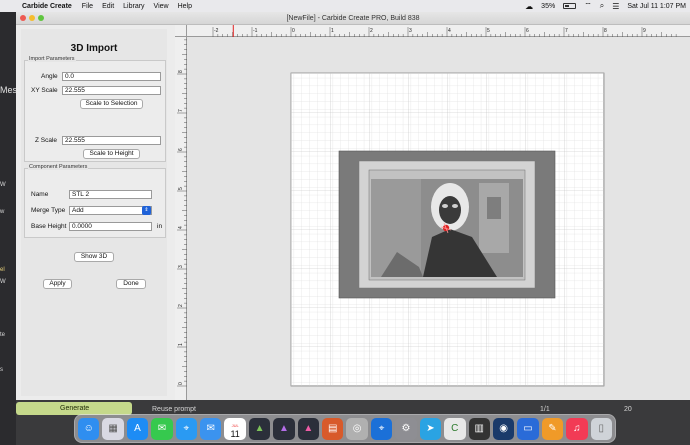 The height and width of the screenshot is (445, 690). Describe the element at coordinates (605, 6) in the screenshot. I see `menubar-status: ☁ 35% ⌔ ⌕ ☰ Sat Jul 11 1:07 PM` at that location.